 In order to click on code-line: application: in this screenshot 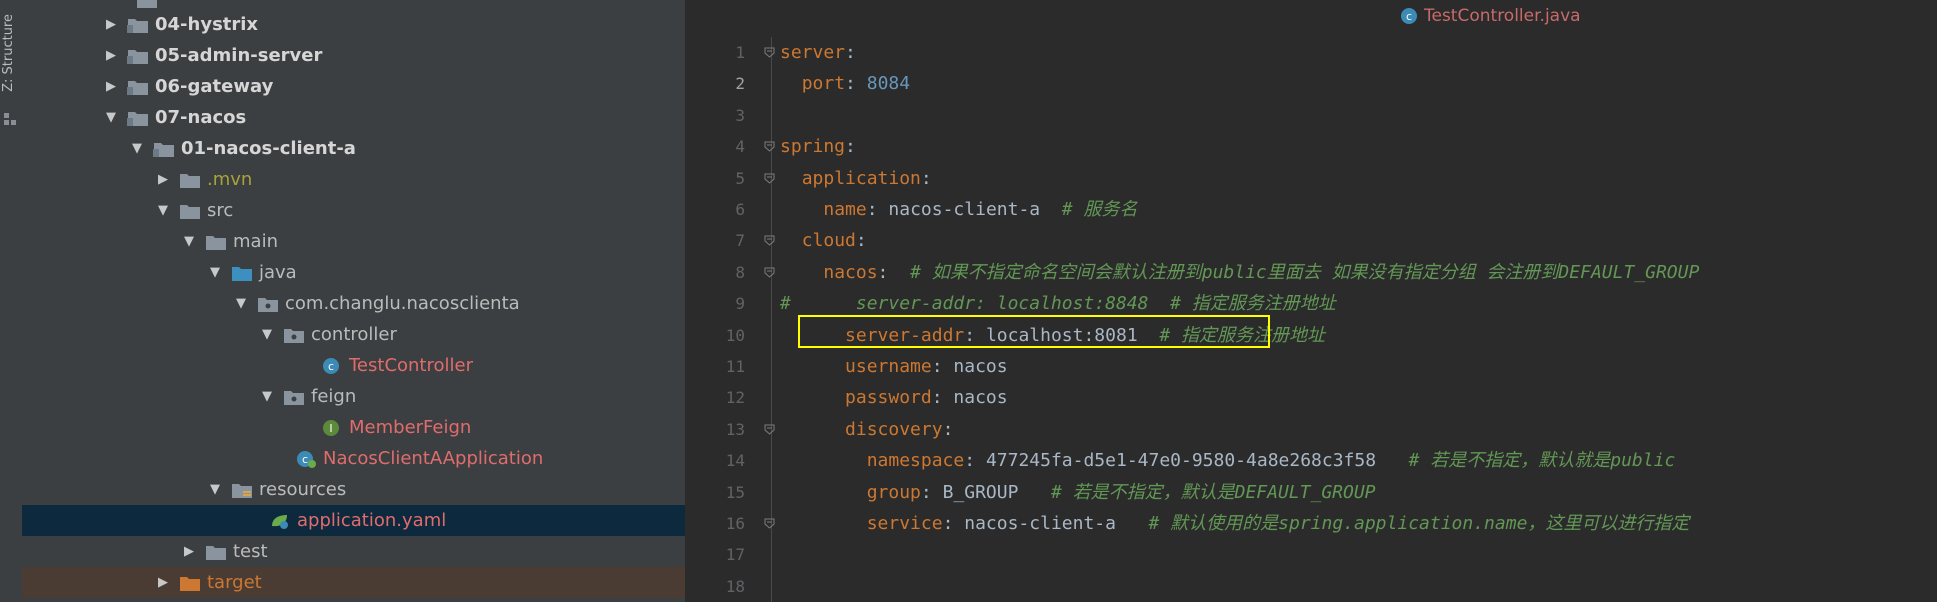, I will do `click(856, 178)`.